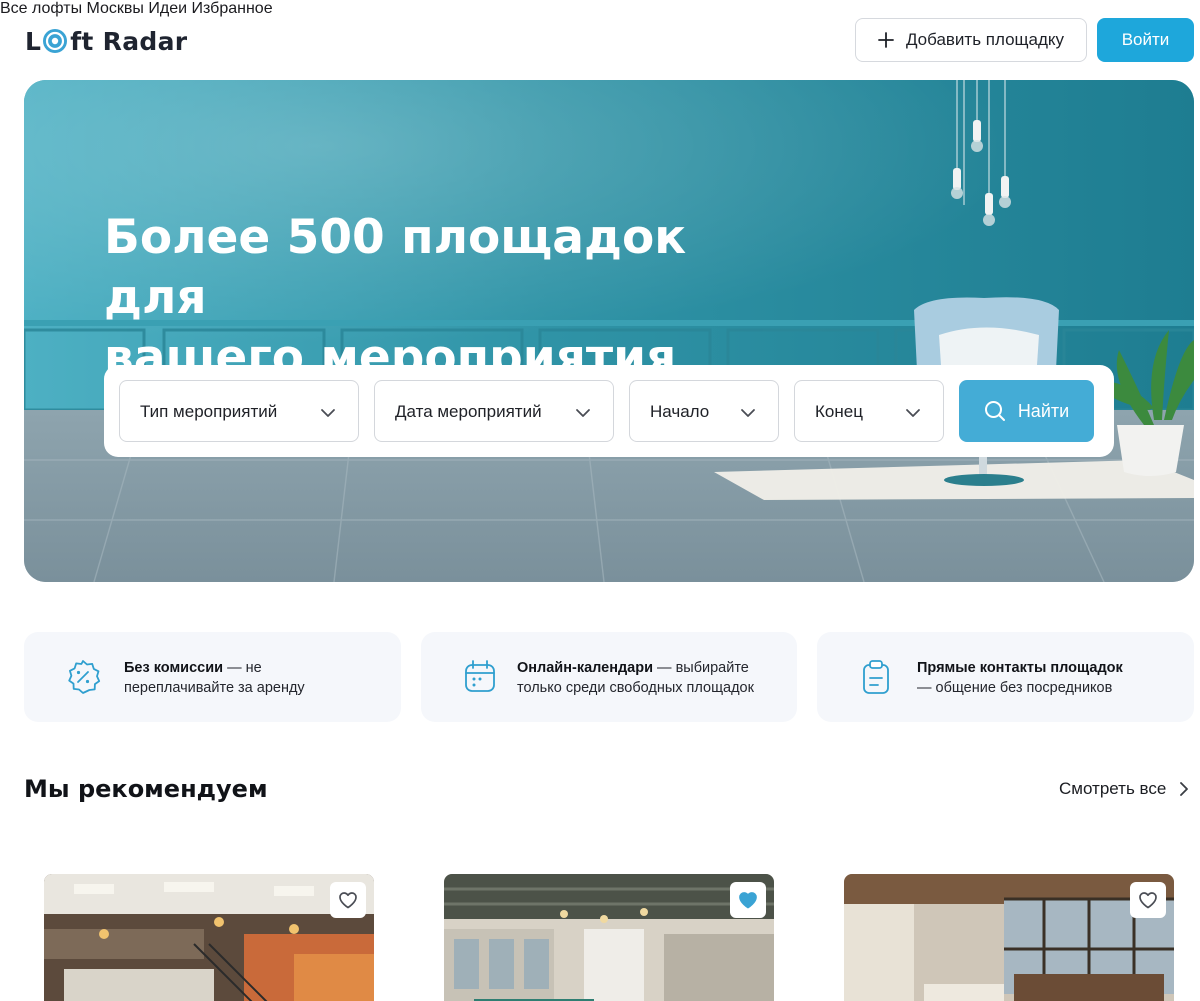 The width and height of the screenshot is (1200, 1001). I want to click on nav-favorites: Избранное, so click(232, 8).